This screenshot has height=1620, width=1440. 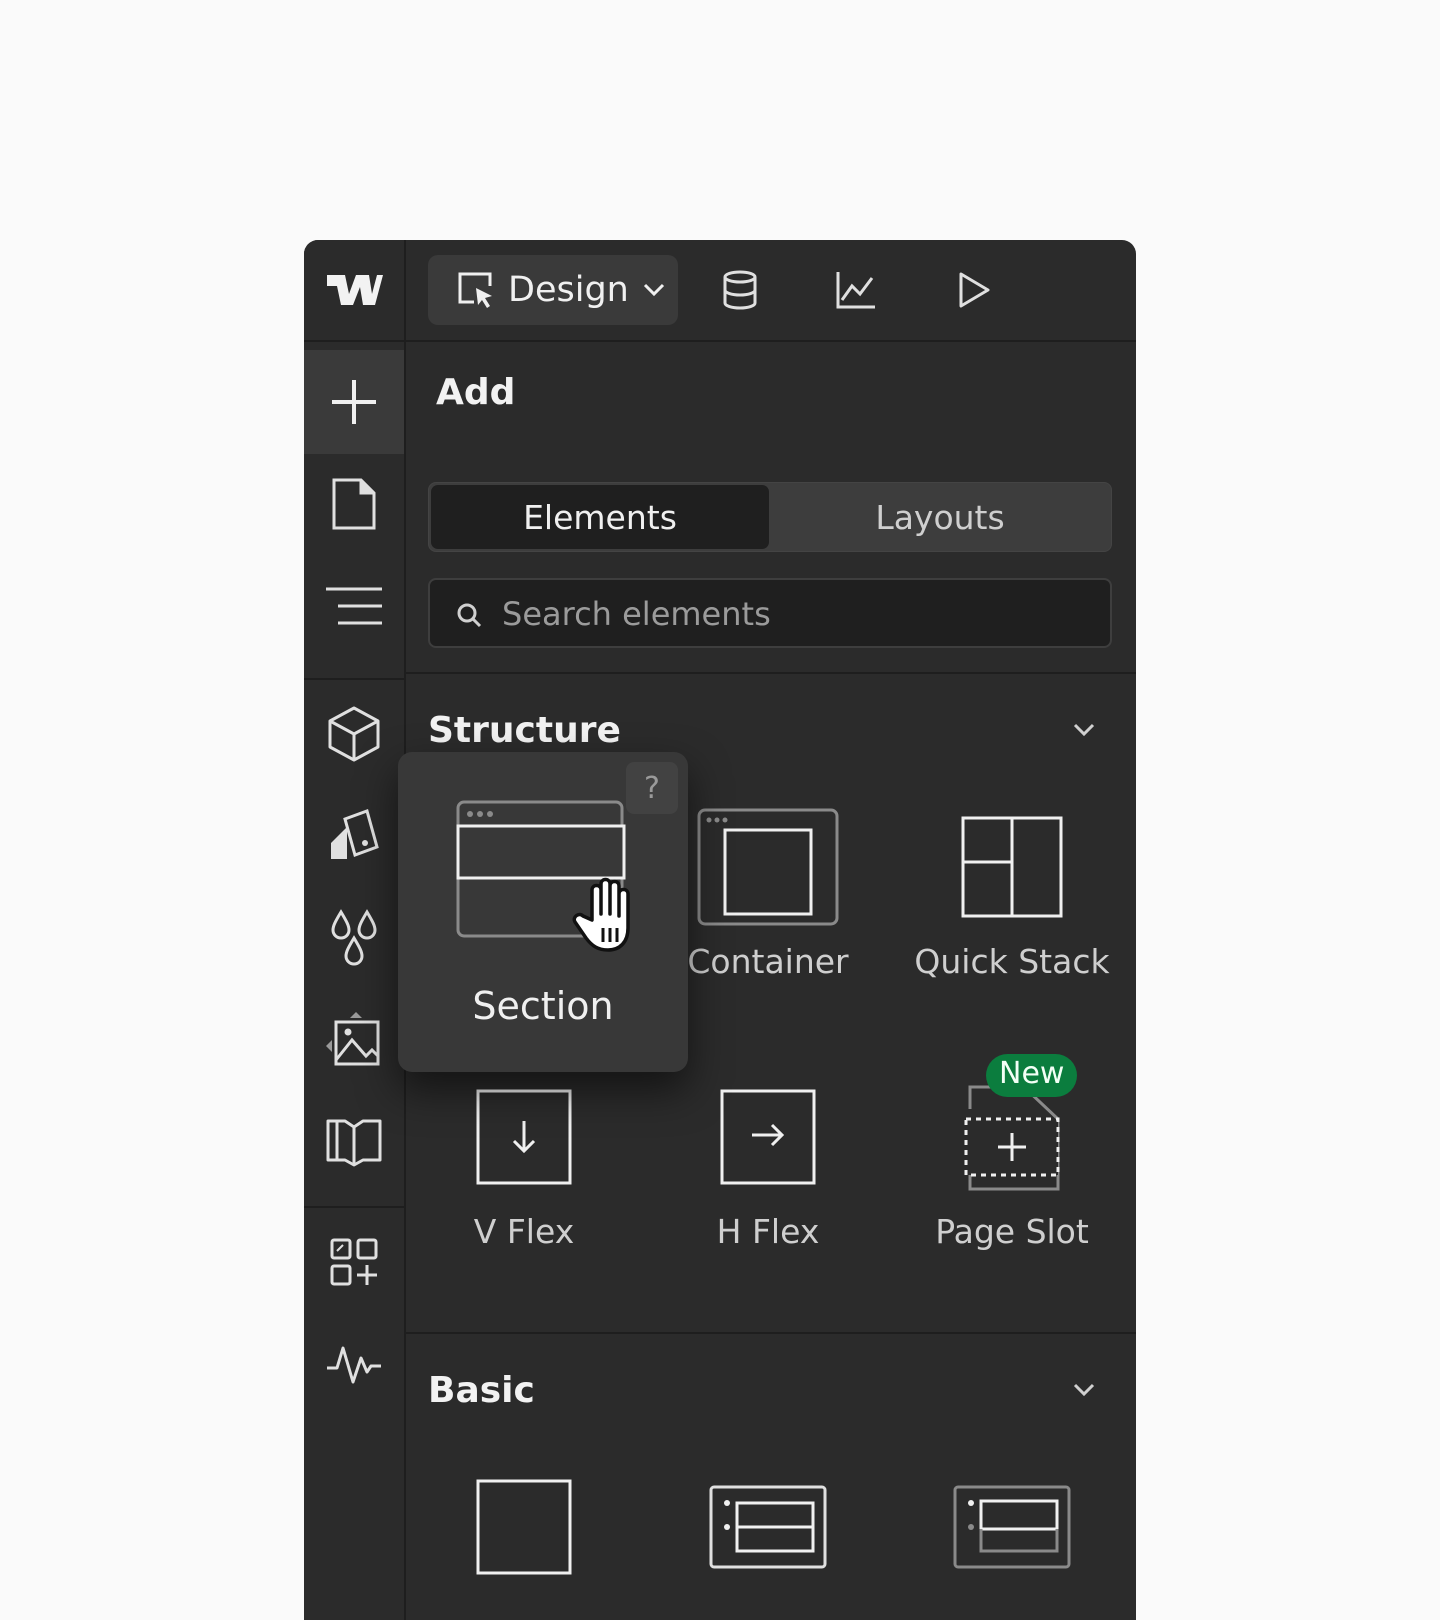 I want to click on quick-stack-icon, so click(x=1012, y=867).